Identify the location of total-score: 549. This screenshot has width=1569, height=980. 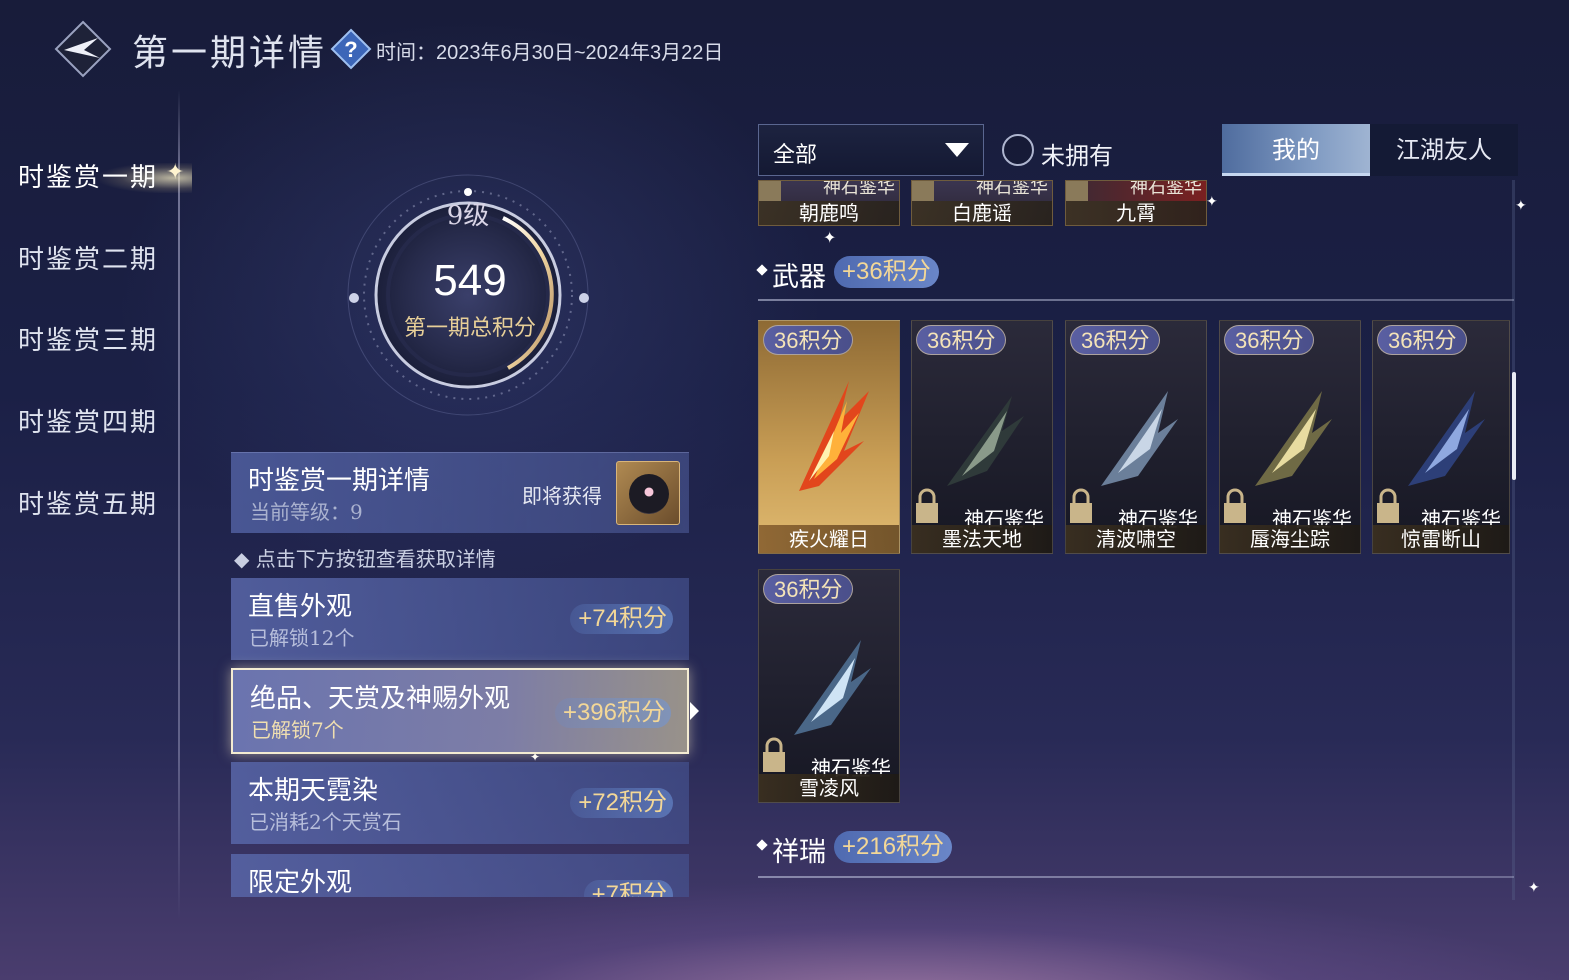
(470, 280).